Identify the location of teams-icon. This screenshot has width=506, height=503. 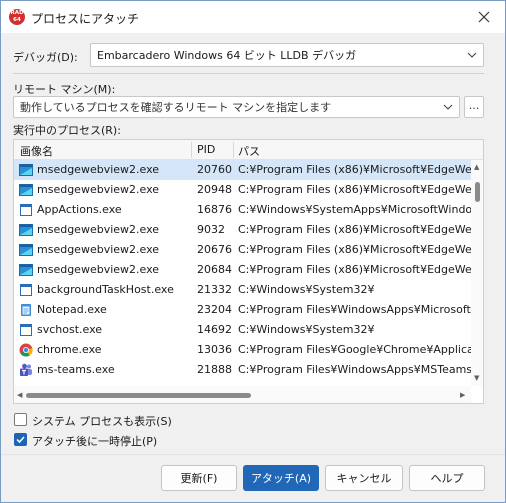
(26, 370).